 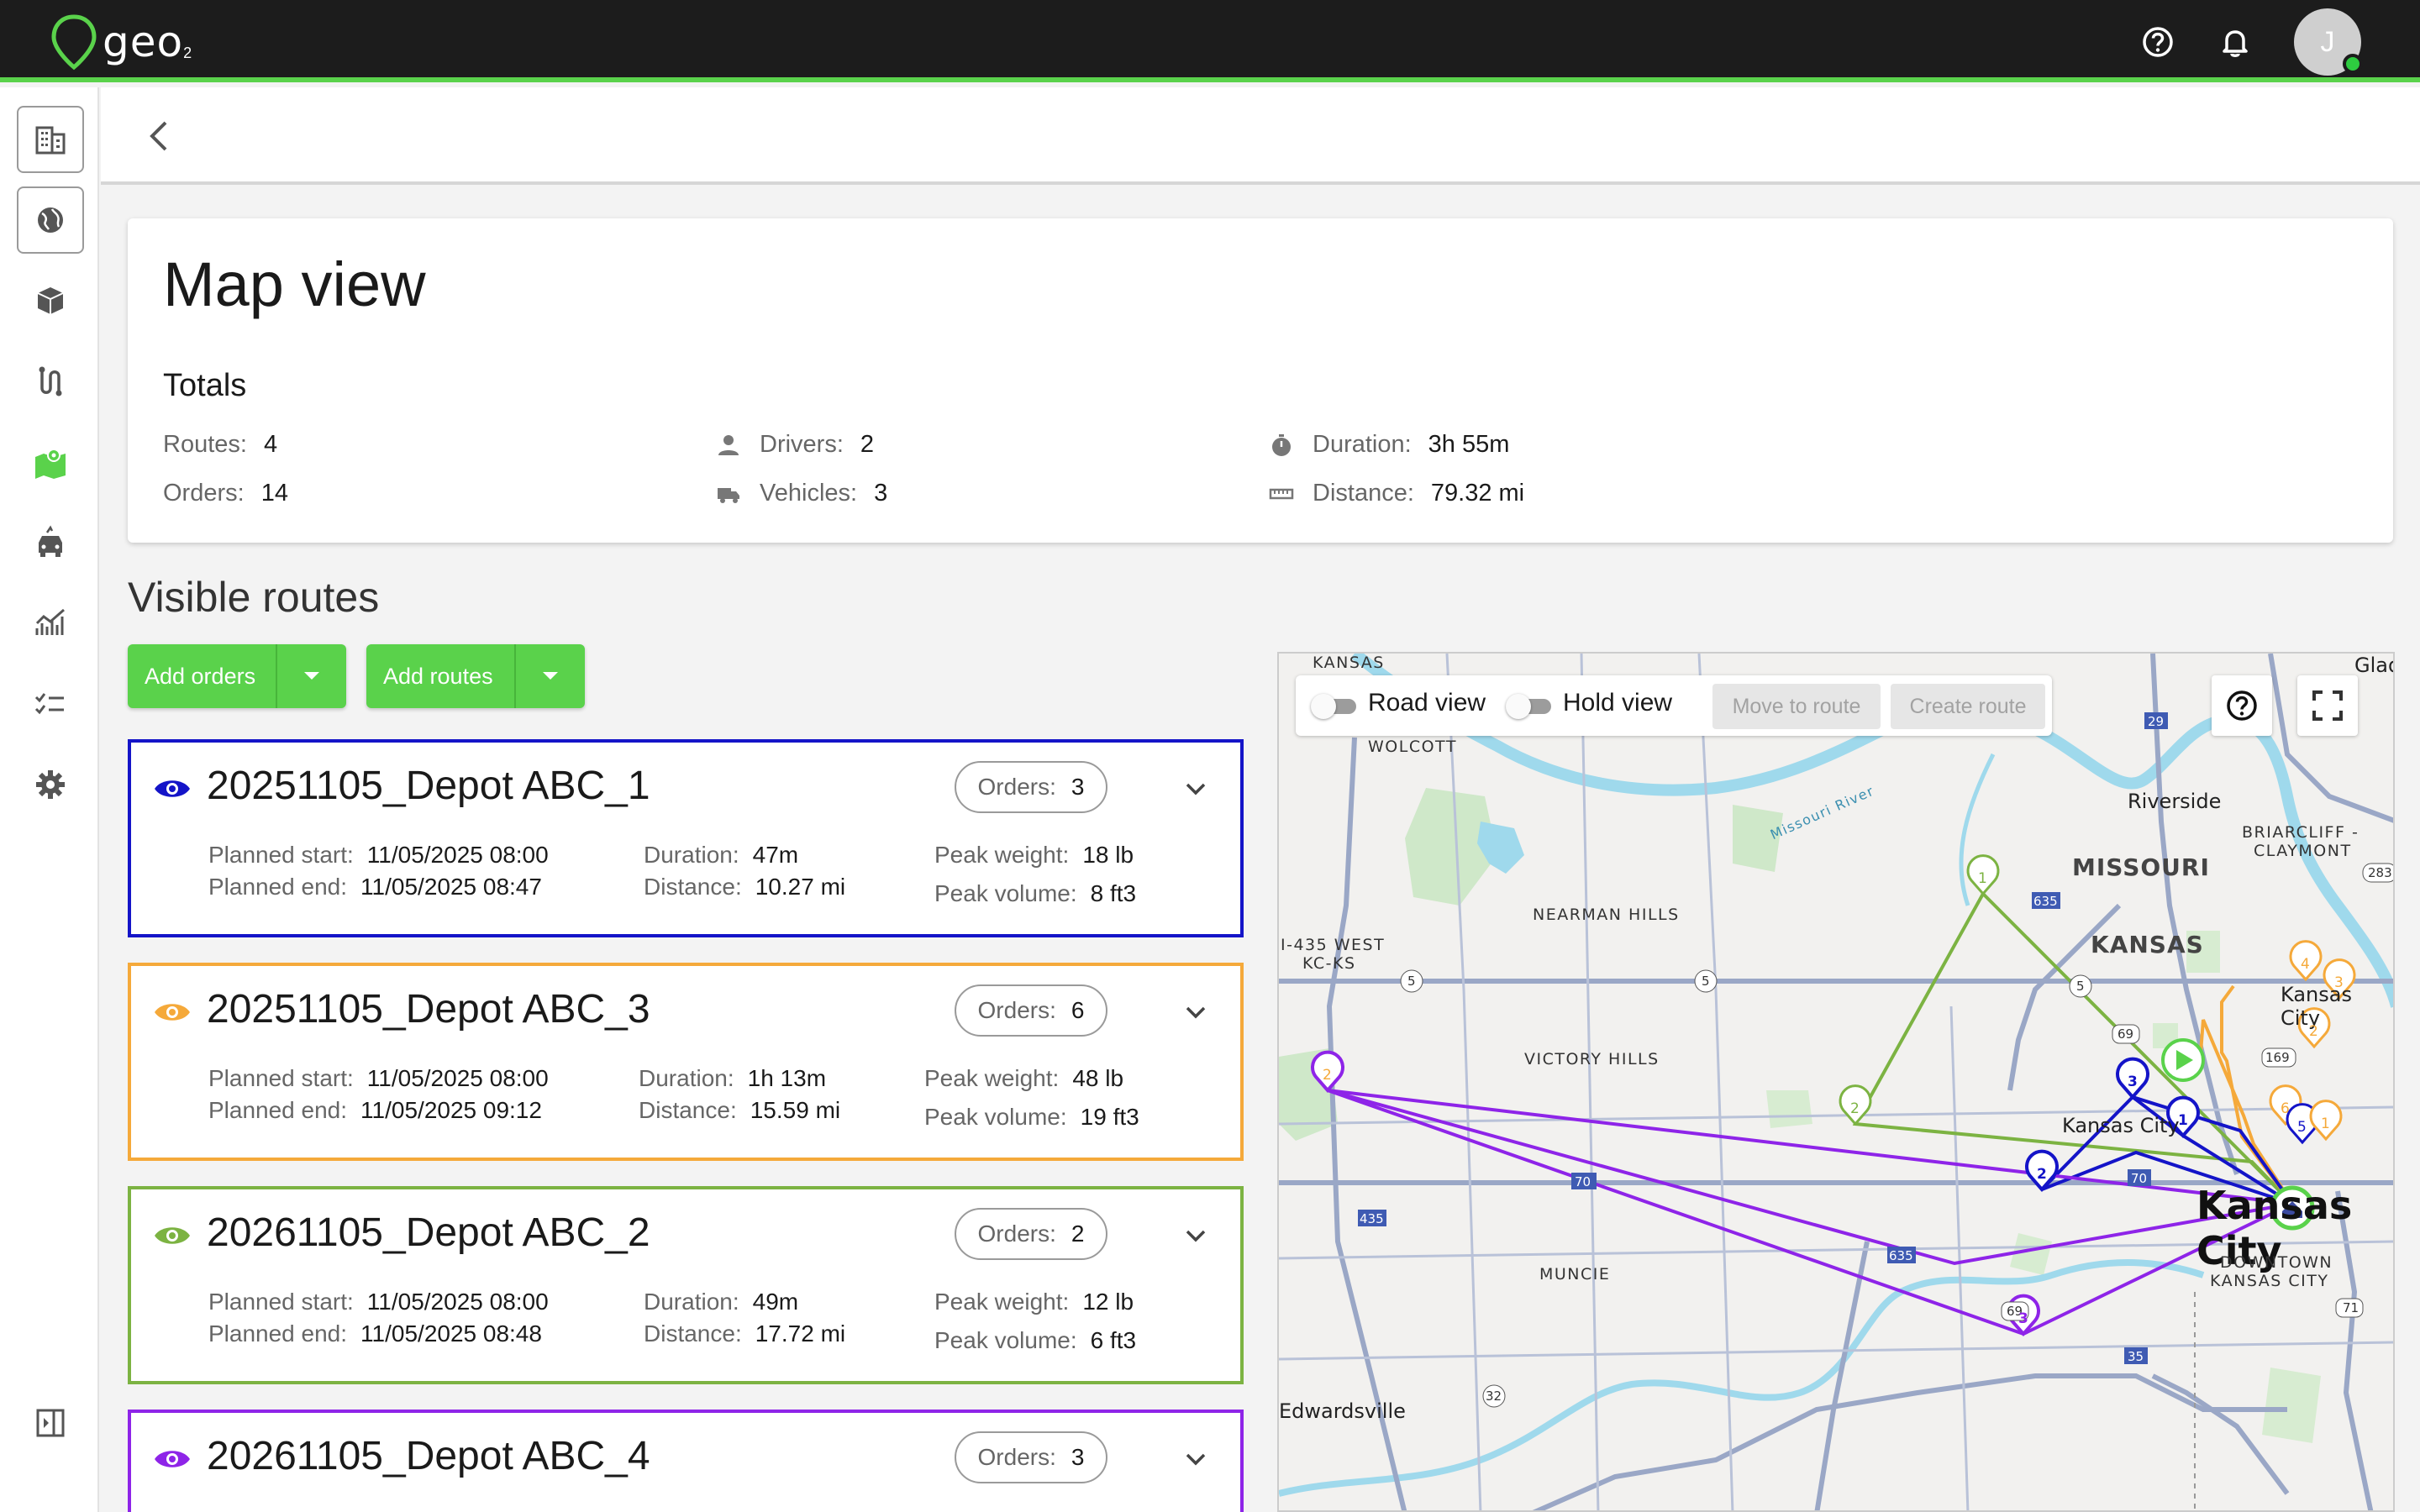 I want to click on map-label: Edwardsville, so click(x=1343, y=1411).